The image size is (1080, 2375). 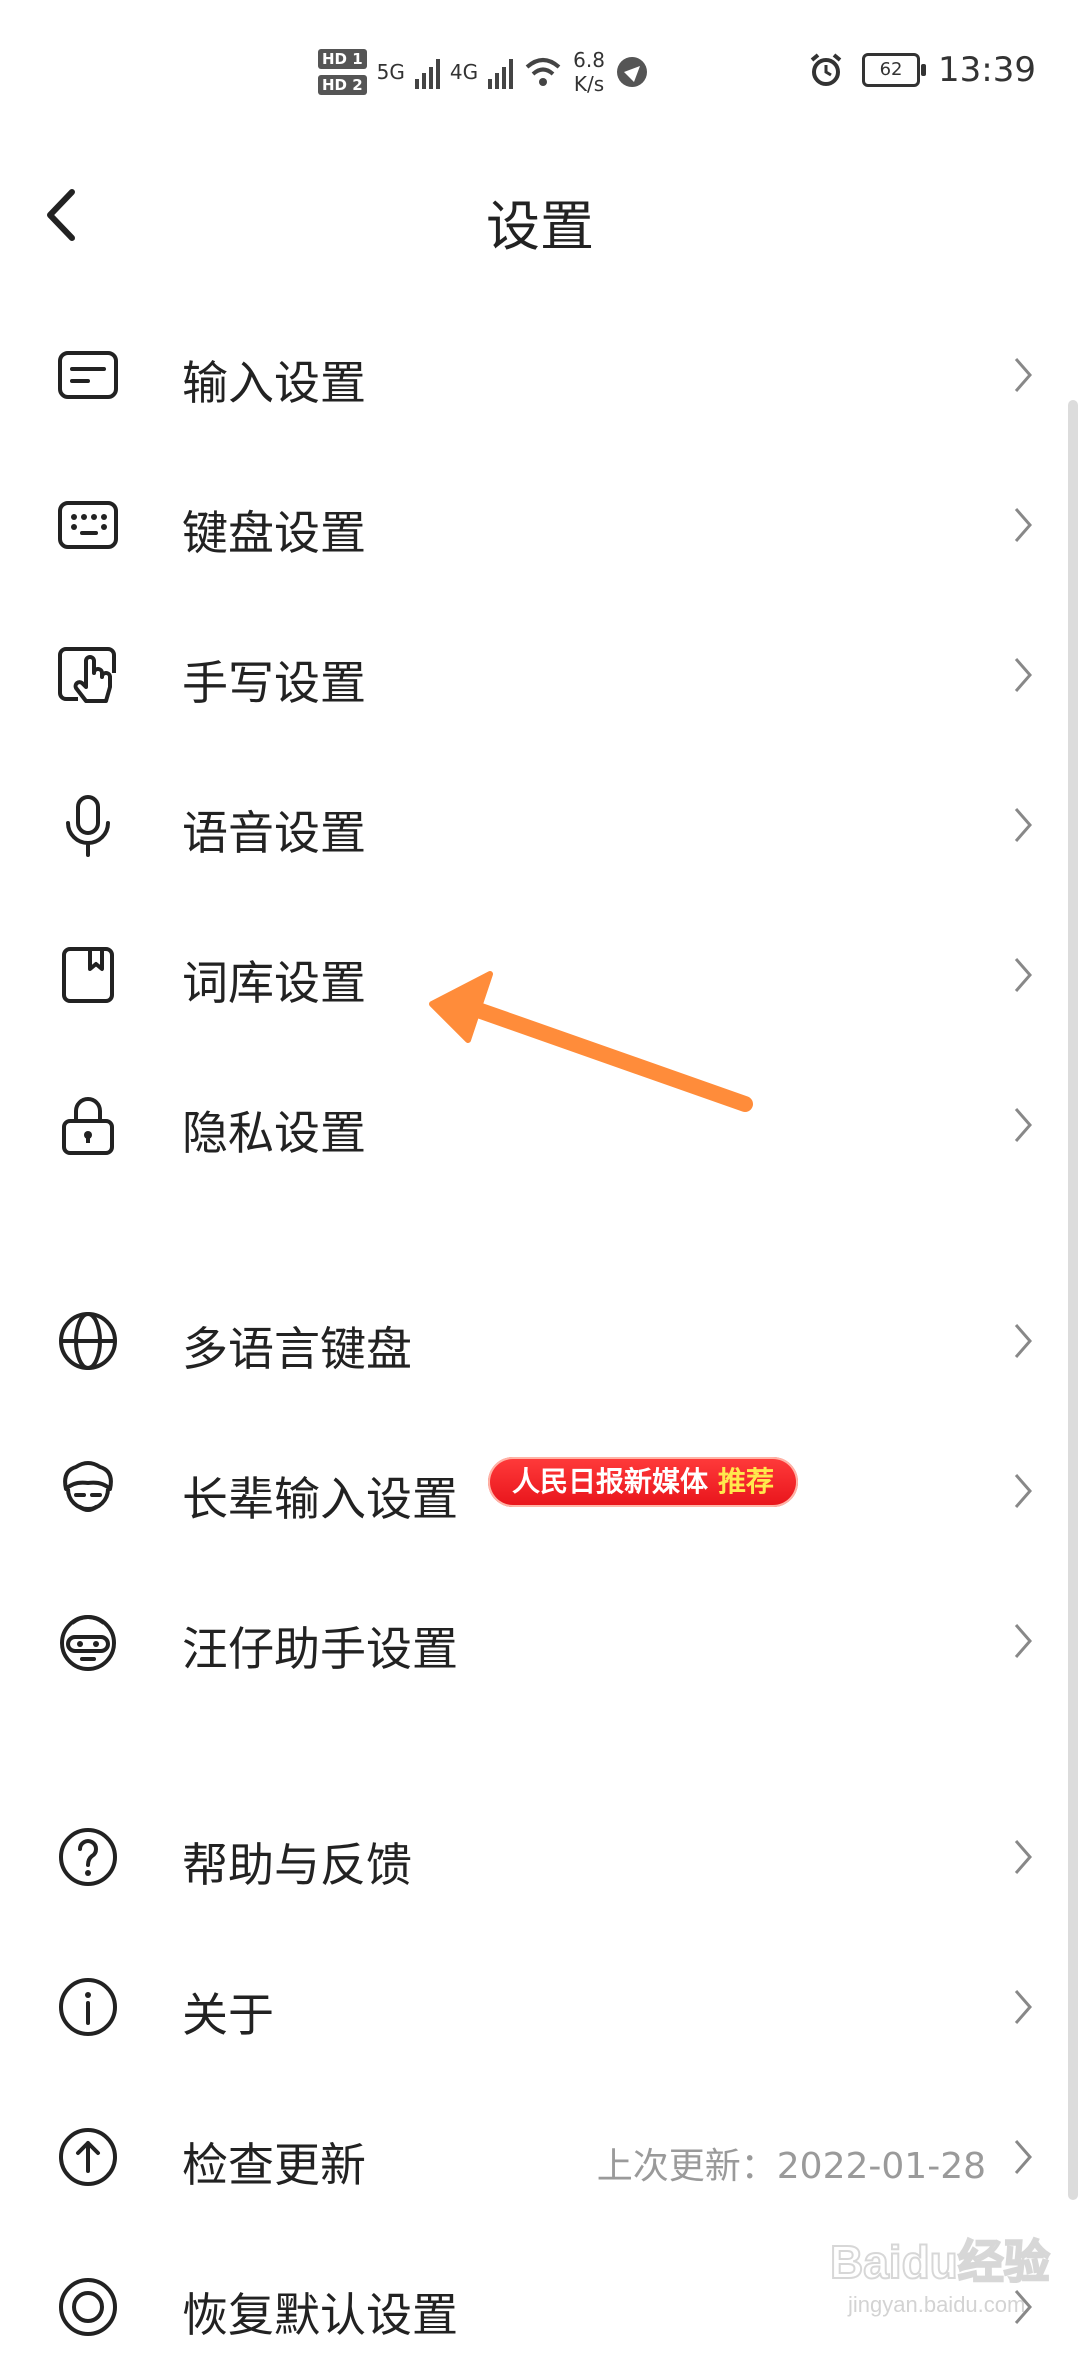 What do you see at coordinates (274, 533) in the screenshot?
I see `settings-item-label: 键盘设置` at bounding box center [274, 533].